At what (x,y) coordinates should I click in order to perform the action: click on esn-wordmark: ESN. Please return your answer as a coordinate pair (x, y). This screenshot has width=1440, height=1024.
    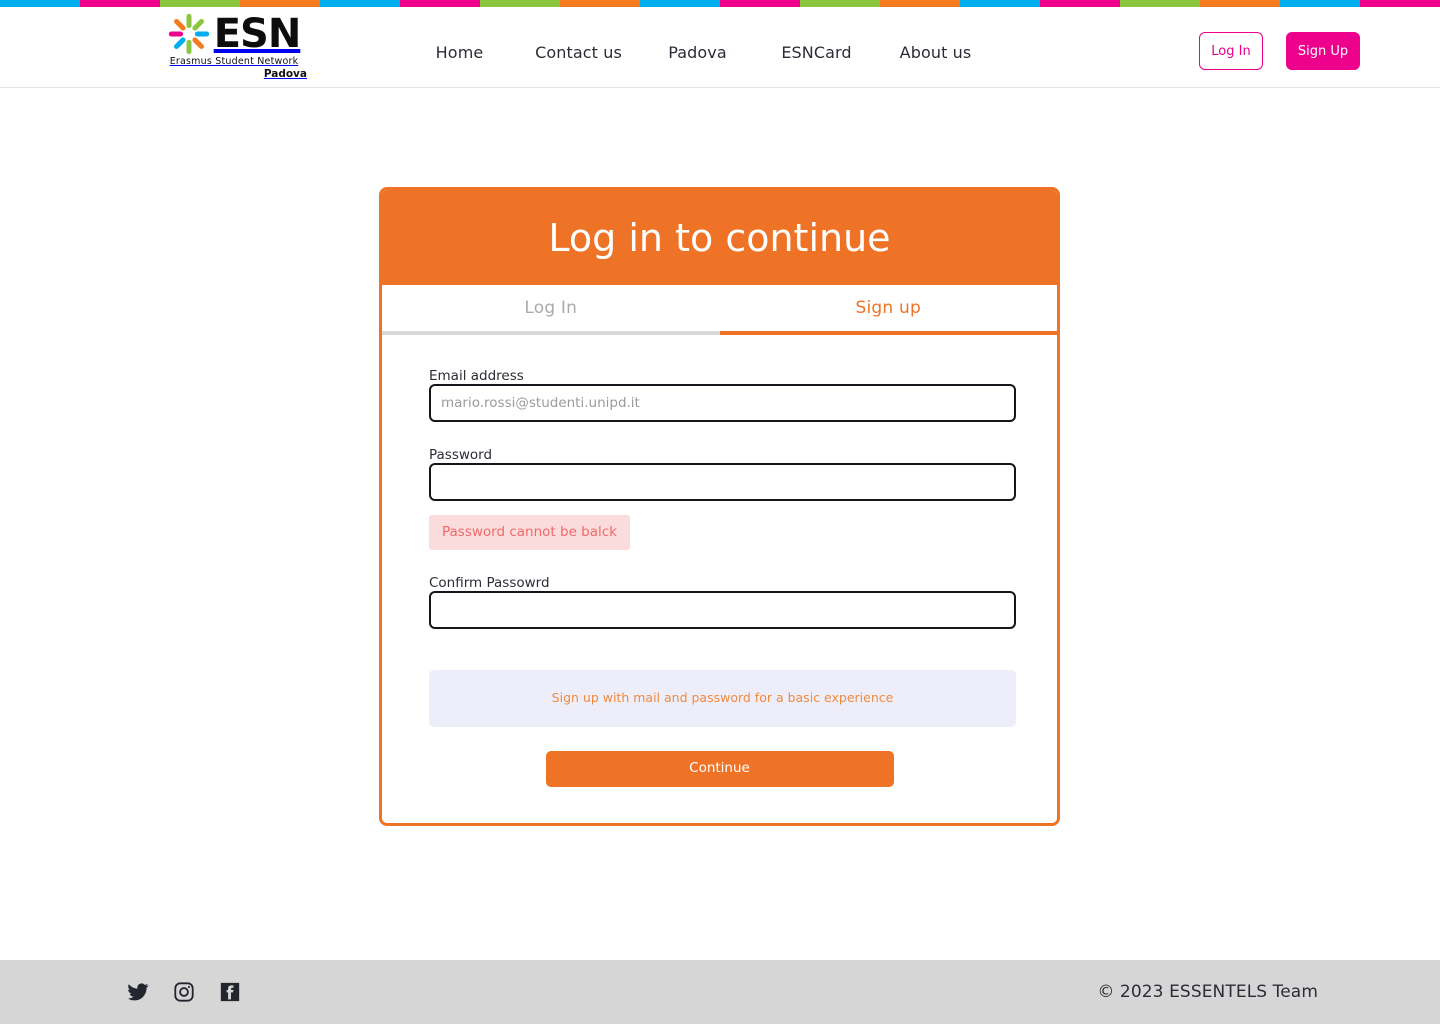
    Looking at the image, I should click on (257, 34).